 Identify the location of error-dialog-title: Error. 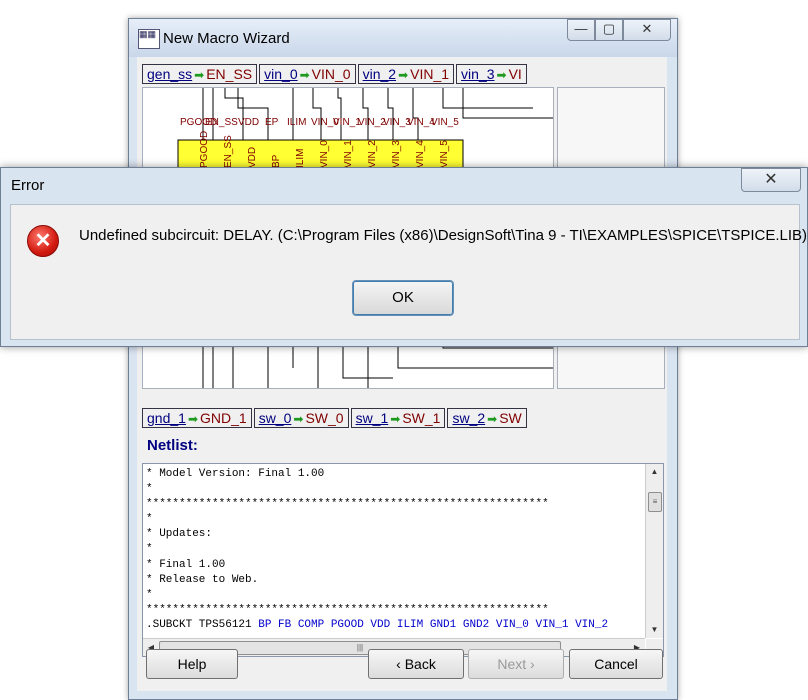
(28, 185).